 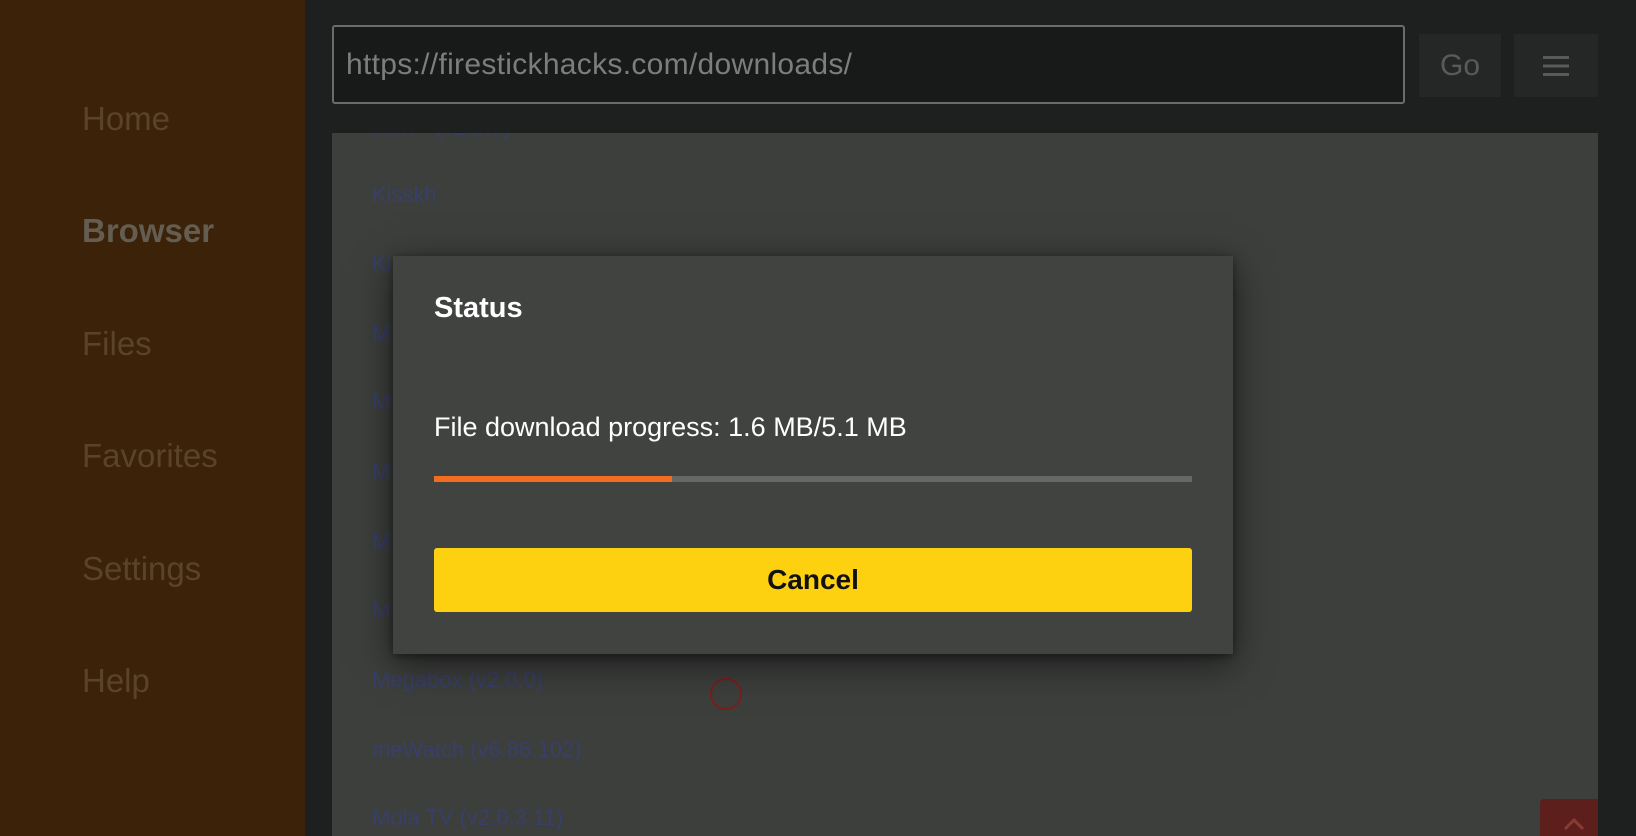 I want to click on cursor-indicator, so click(x=726, y=694).